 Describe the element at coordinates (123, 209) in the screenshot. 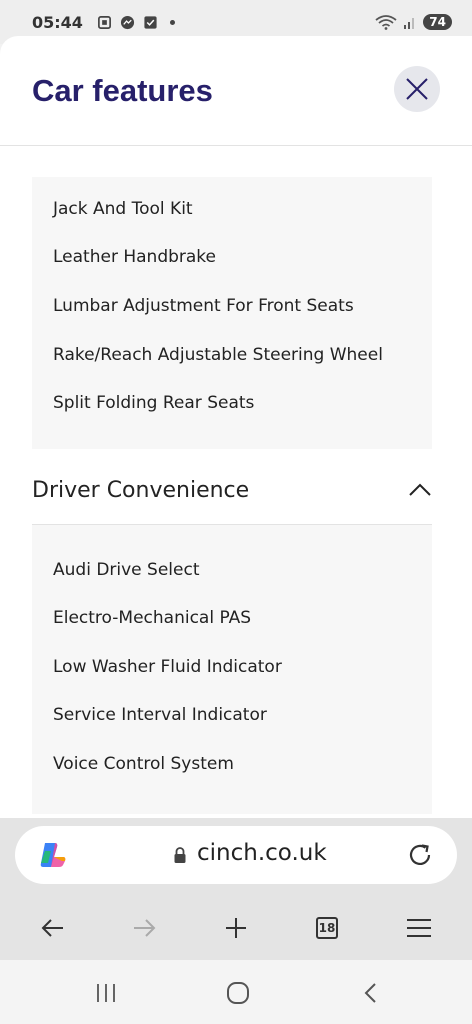

I see `list-item: Jack And Tool Kit` at that location.